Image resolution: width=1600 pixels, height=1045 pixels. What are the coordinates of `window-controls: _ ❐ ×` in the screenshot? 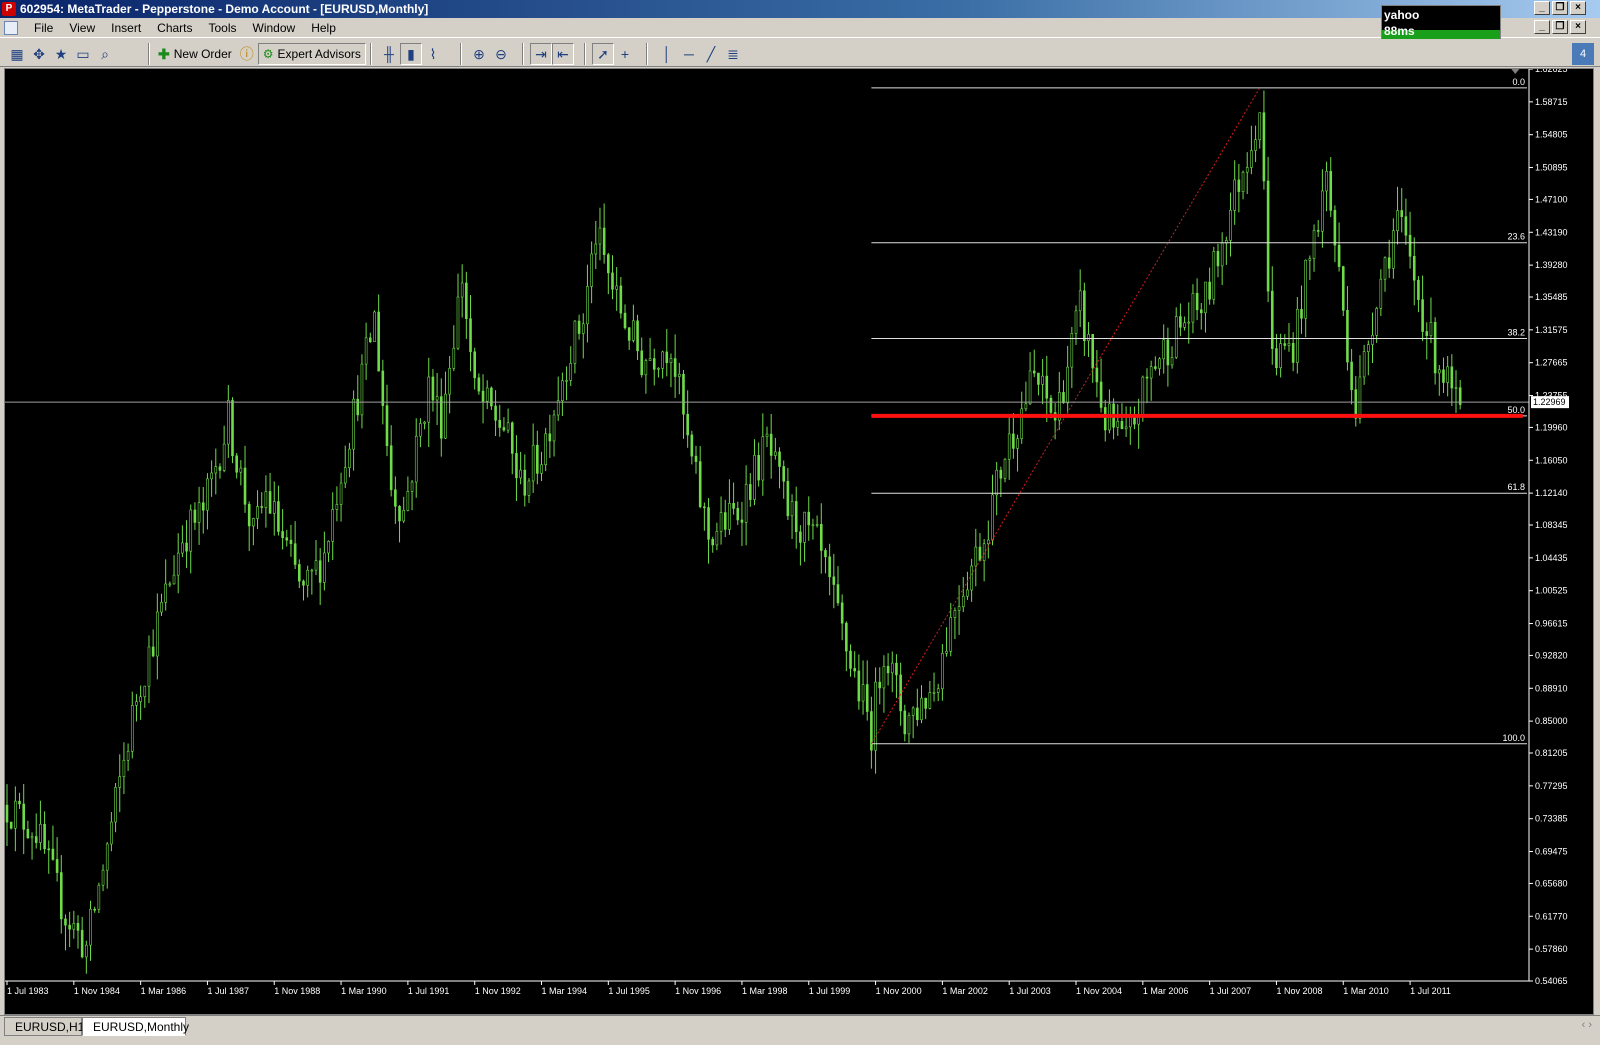 It's located at (1560, 9).